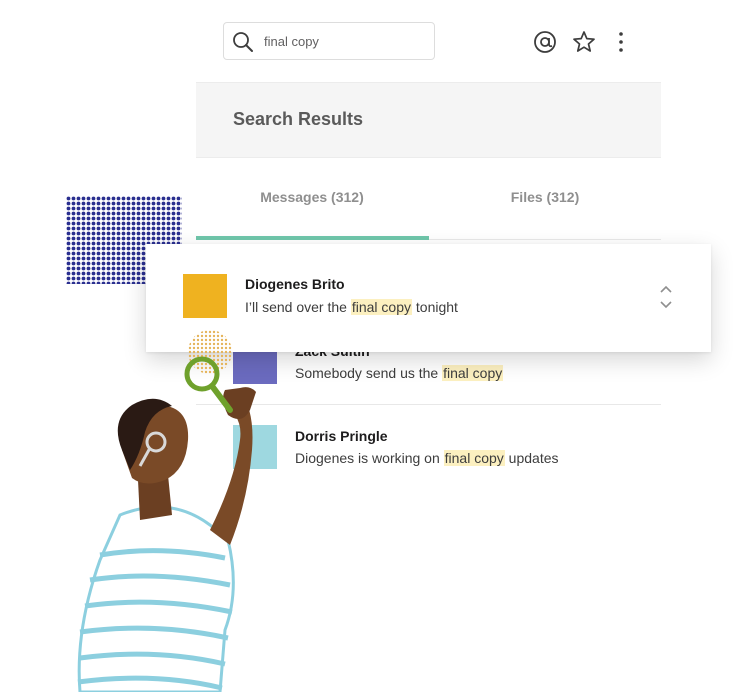 The width and height of the screenshot is (739, 692). I want to click on at-mention-icon, so click(545, 42).